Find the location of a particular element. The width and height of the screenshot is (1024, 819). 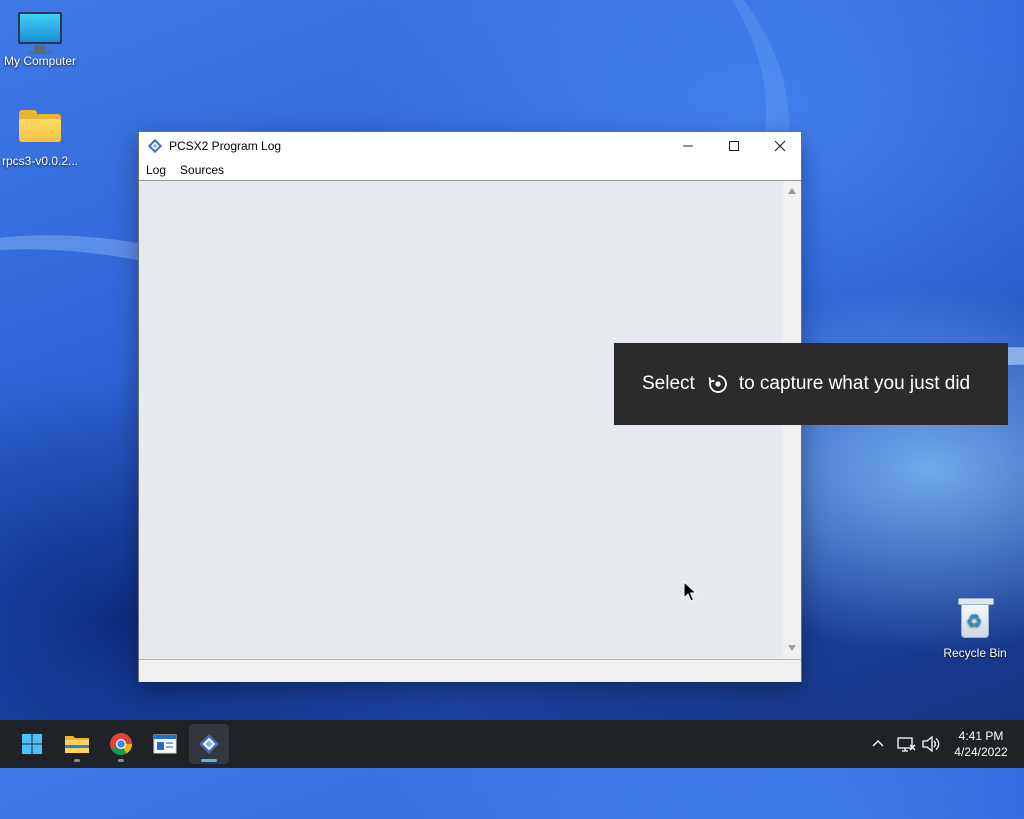

taskbar-file-explorer is located at coordinates (77, 744).